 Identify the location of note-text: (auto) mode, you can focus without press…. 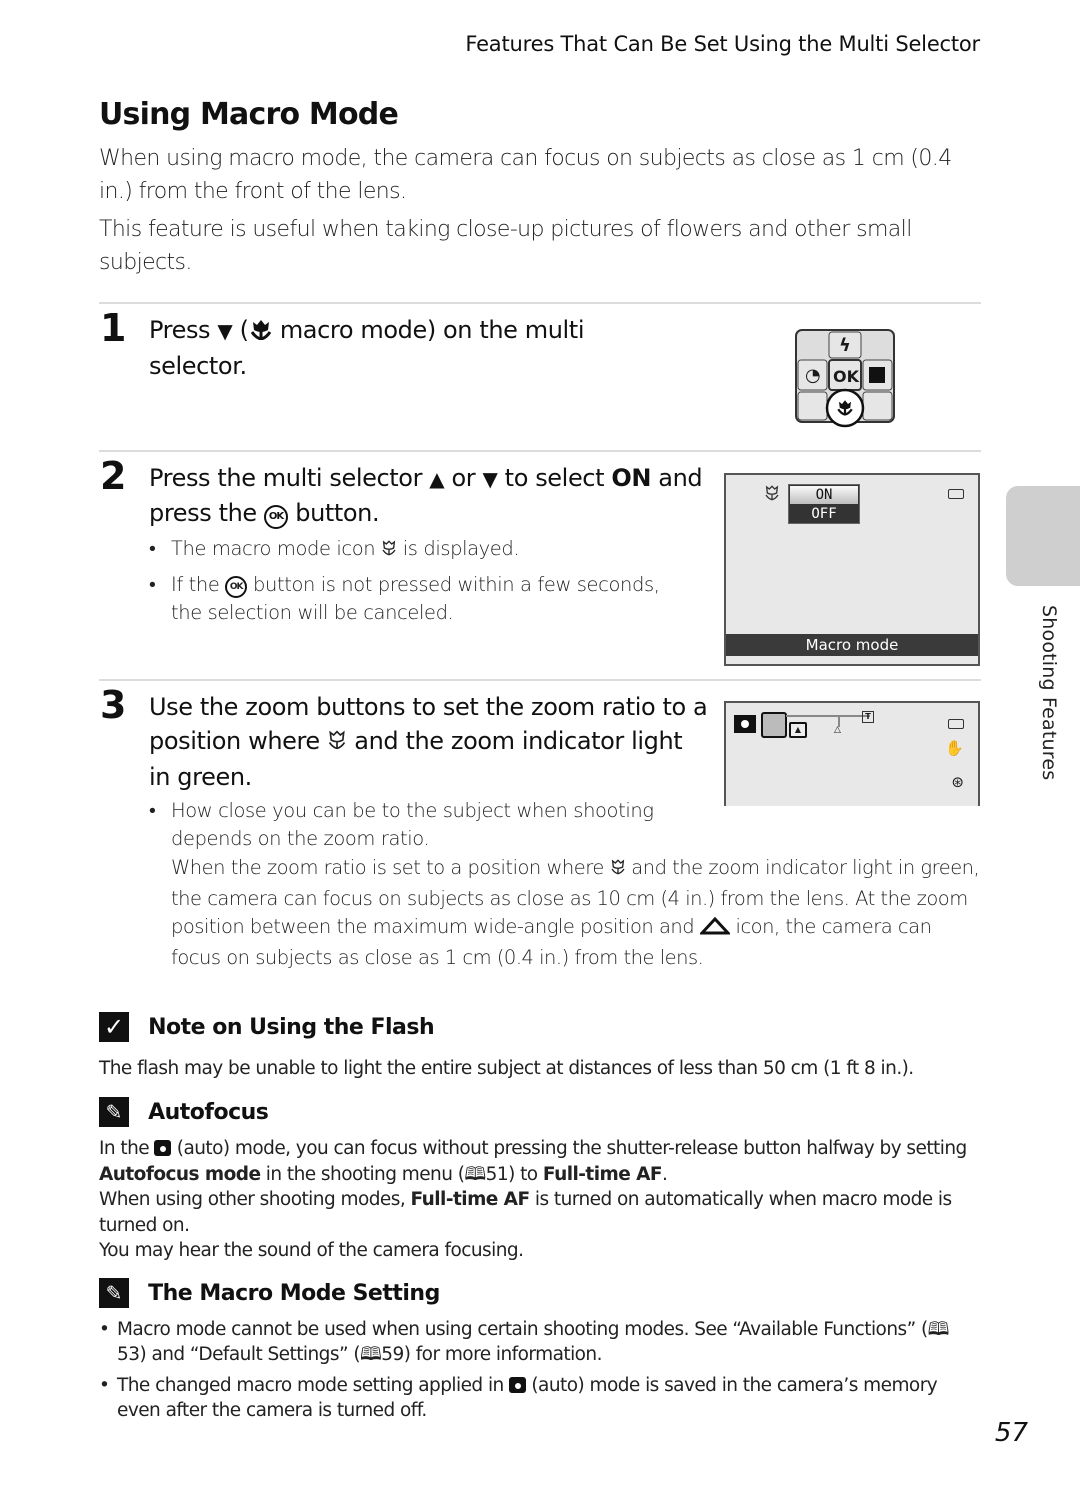
(569, 1148).